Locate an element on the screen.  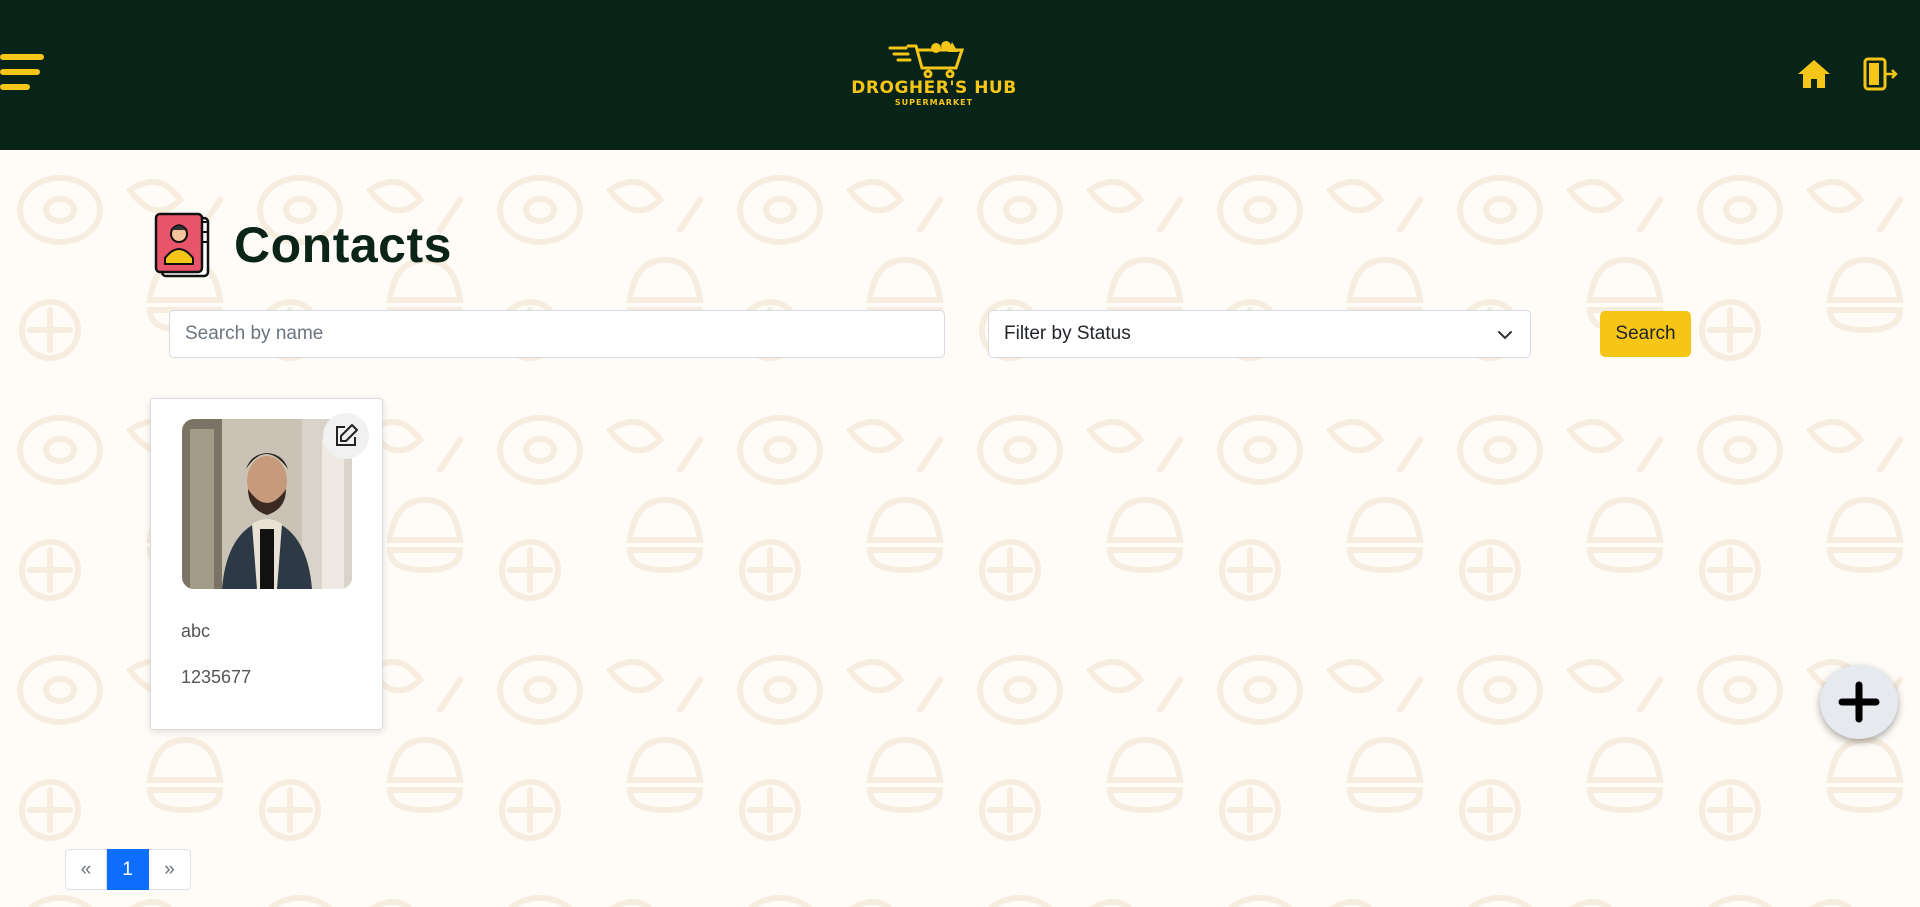
chevron-down-icon is located at coordinates (1505, 335).